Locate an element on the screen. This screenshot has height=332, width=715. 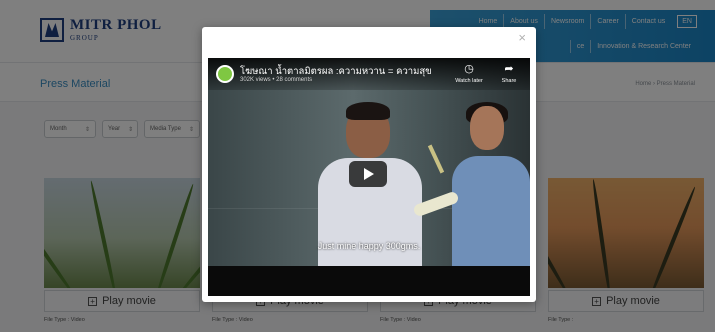
clock-icon: ◷ is located at coordinates (469, 69).